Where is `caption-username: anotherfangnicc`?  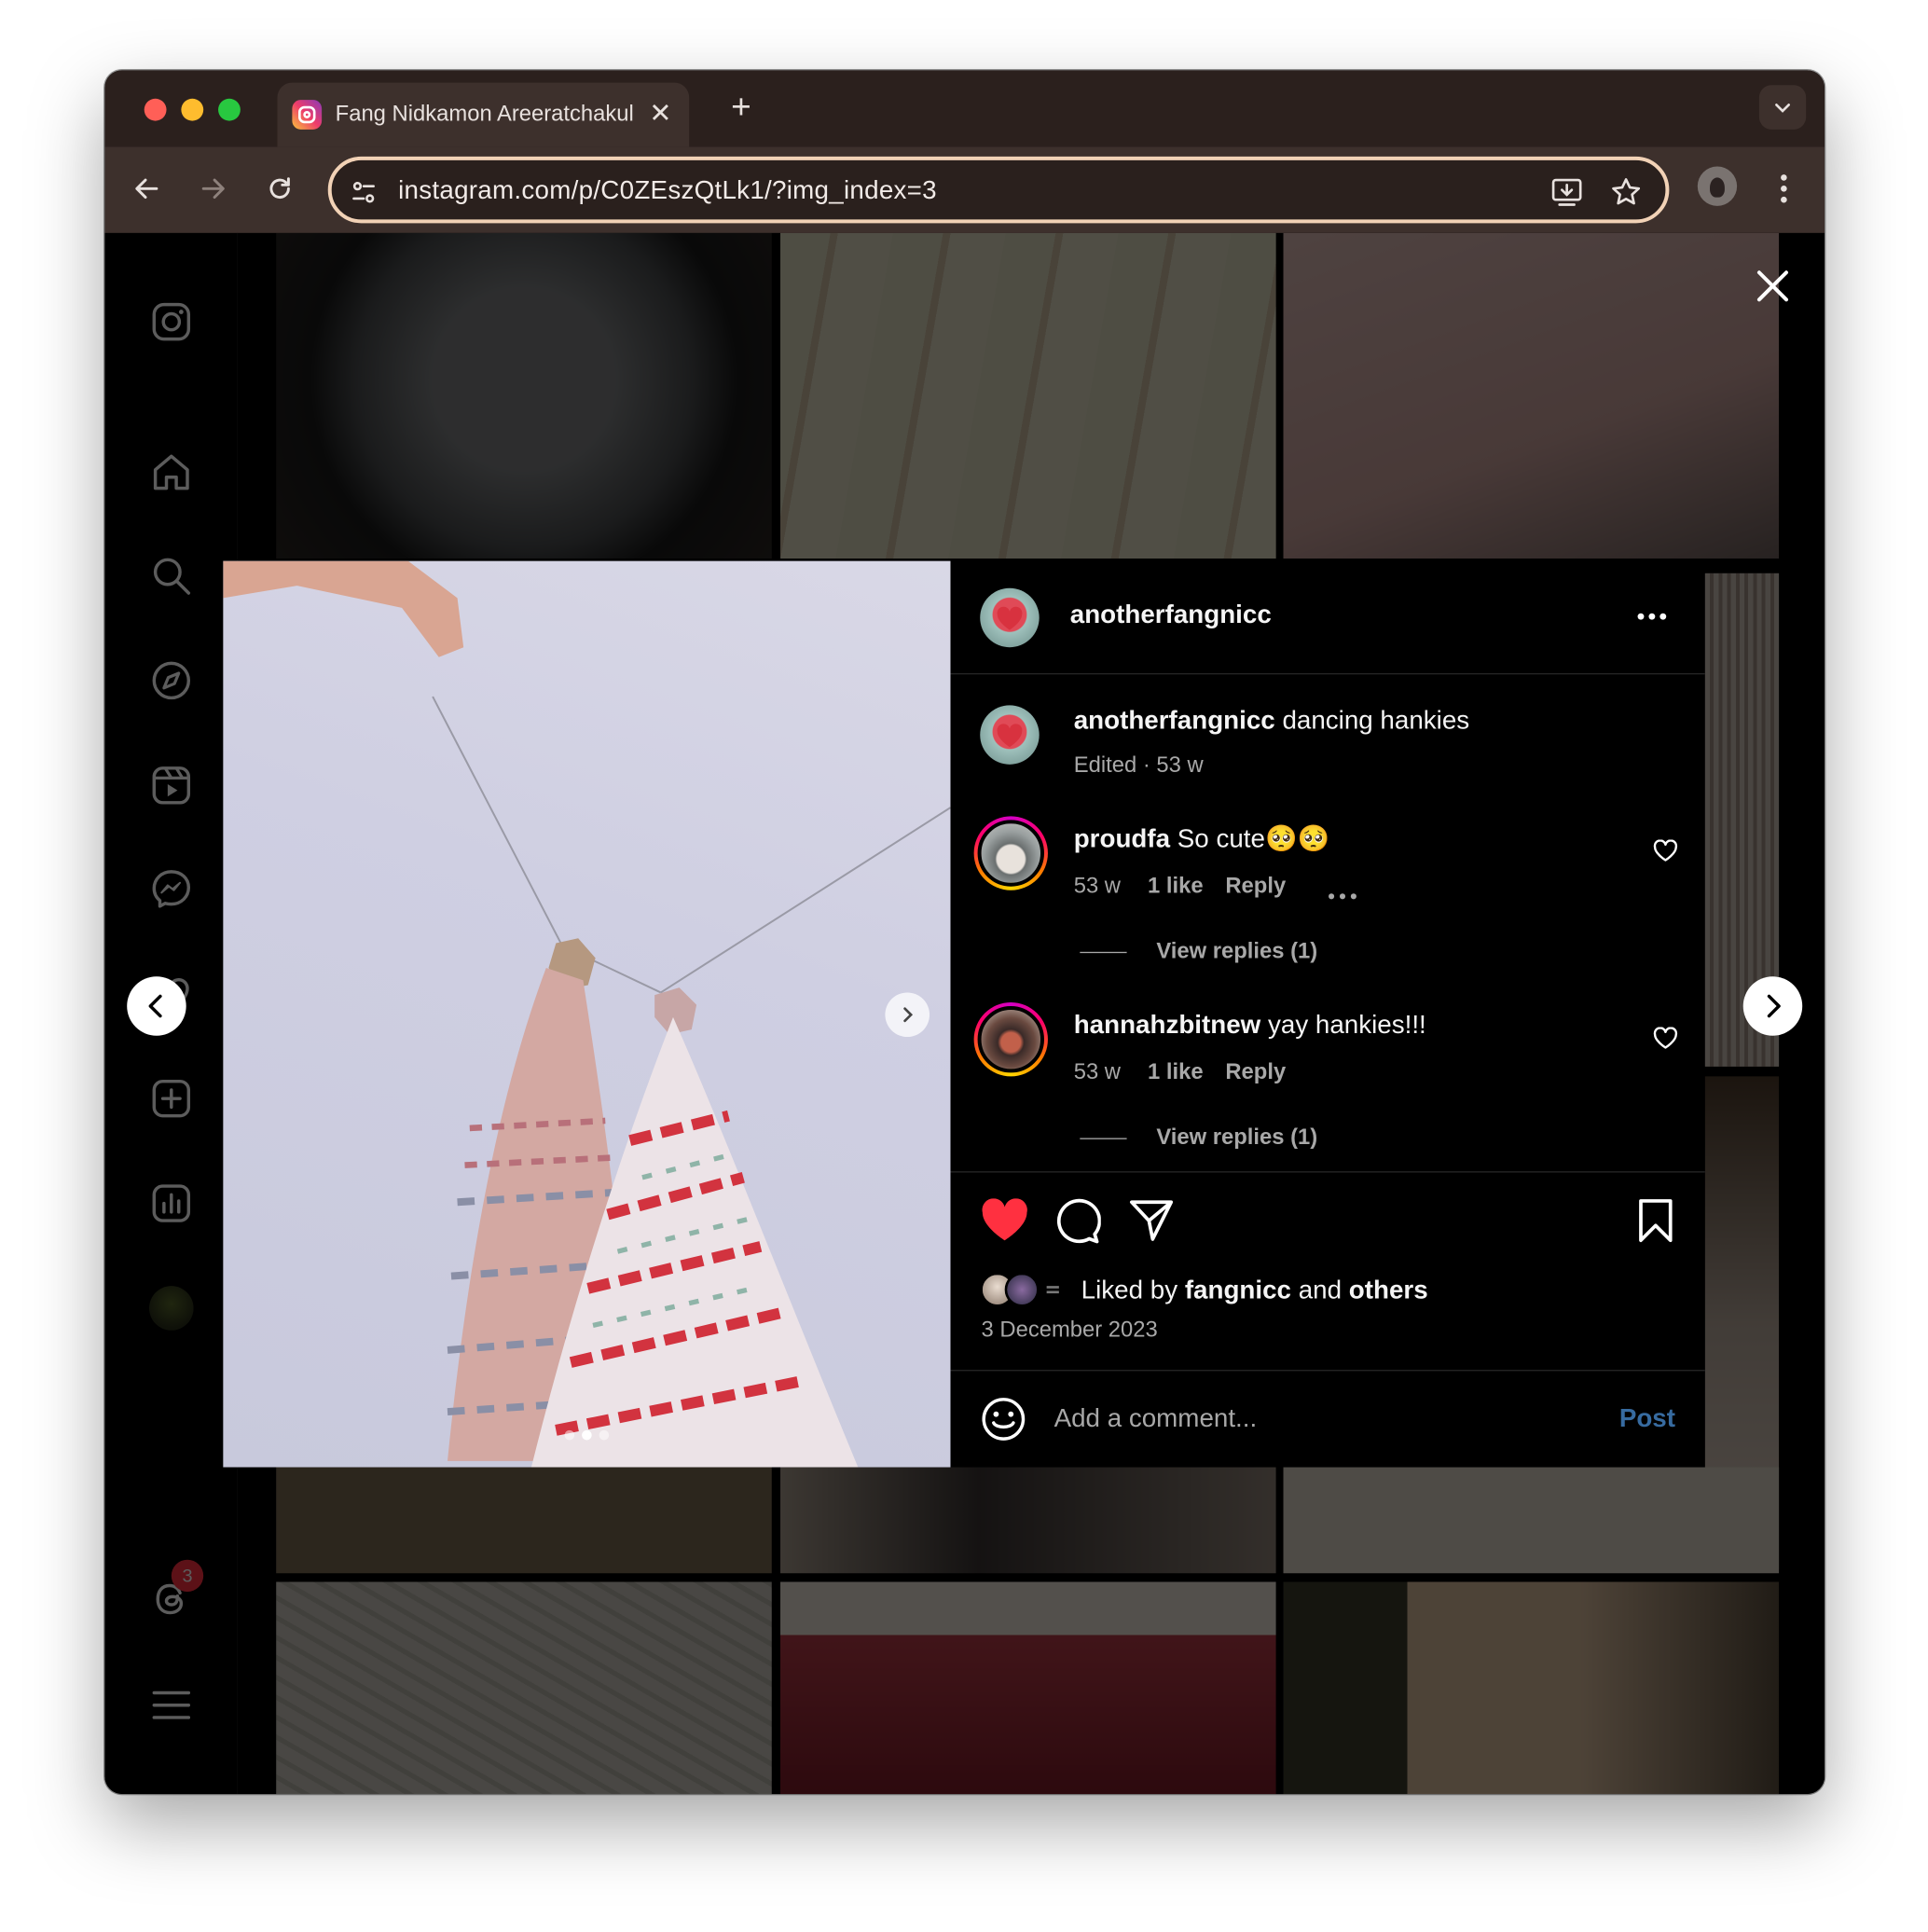
caption-username: anotherfangnicc is located at coordinates (1174, 721).